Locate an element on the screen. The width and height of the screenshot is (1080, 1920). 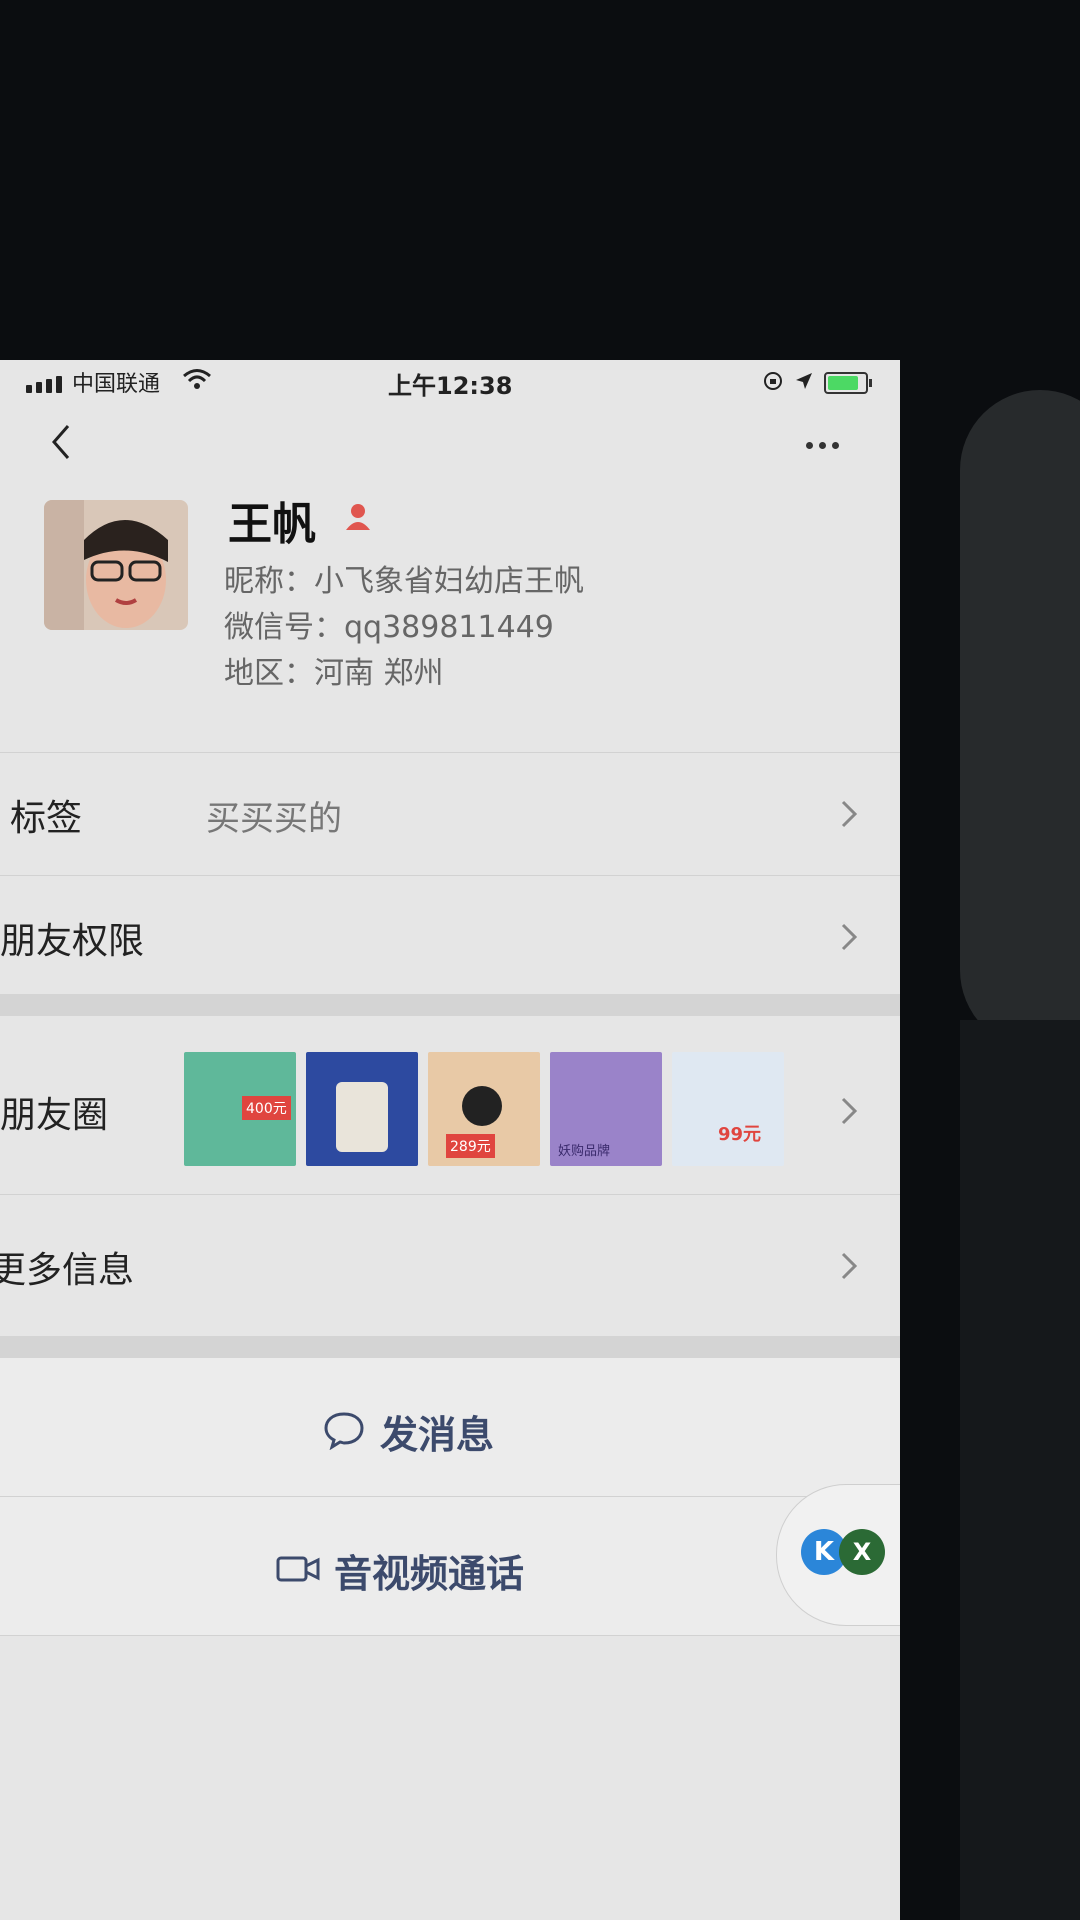
tags-row: 标签 买买买的 is located at coordinates (450, 814).